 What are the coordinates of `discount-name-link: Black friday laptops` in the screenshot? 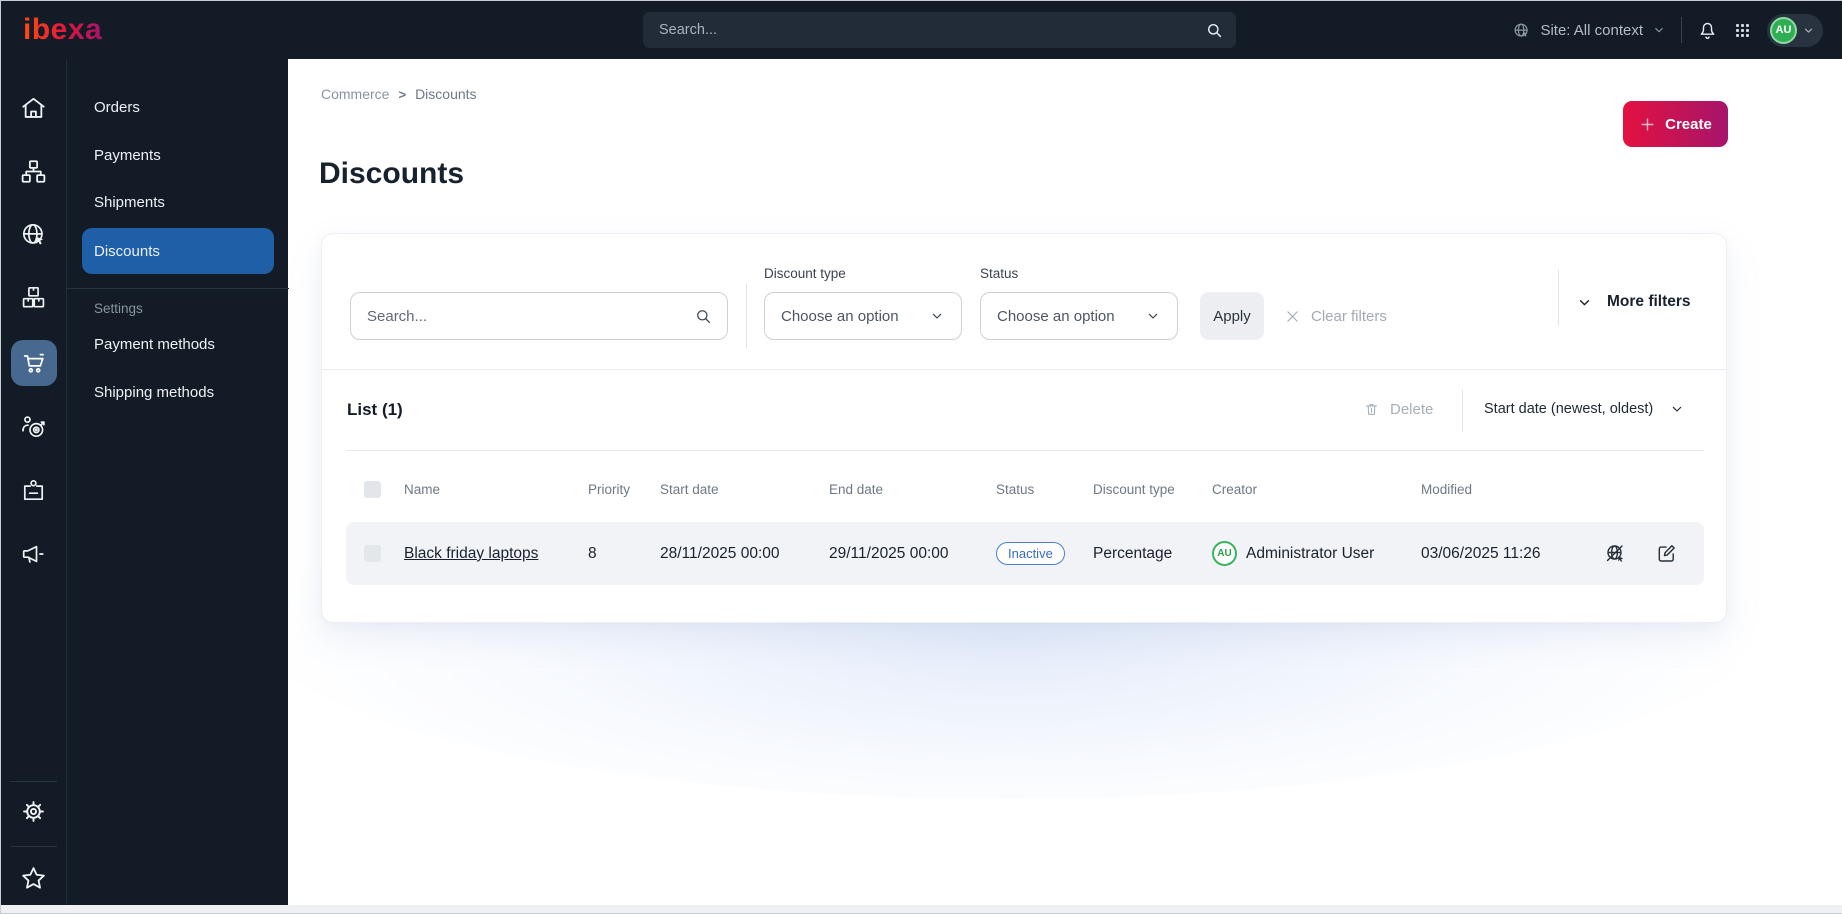 It's located at (496, 554).